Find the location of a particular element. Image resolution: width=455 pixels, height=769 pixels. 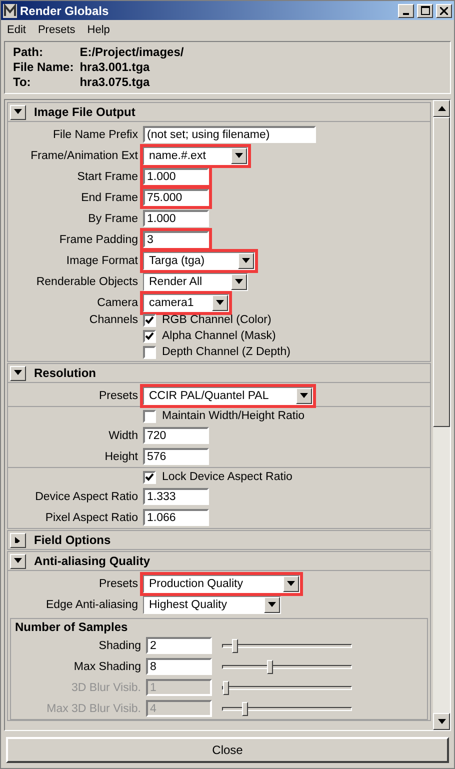

info-label: To: is located at coordinates (22, 82).